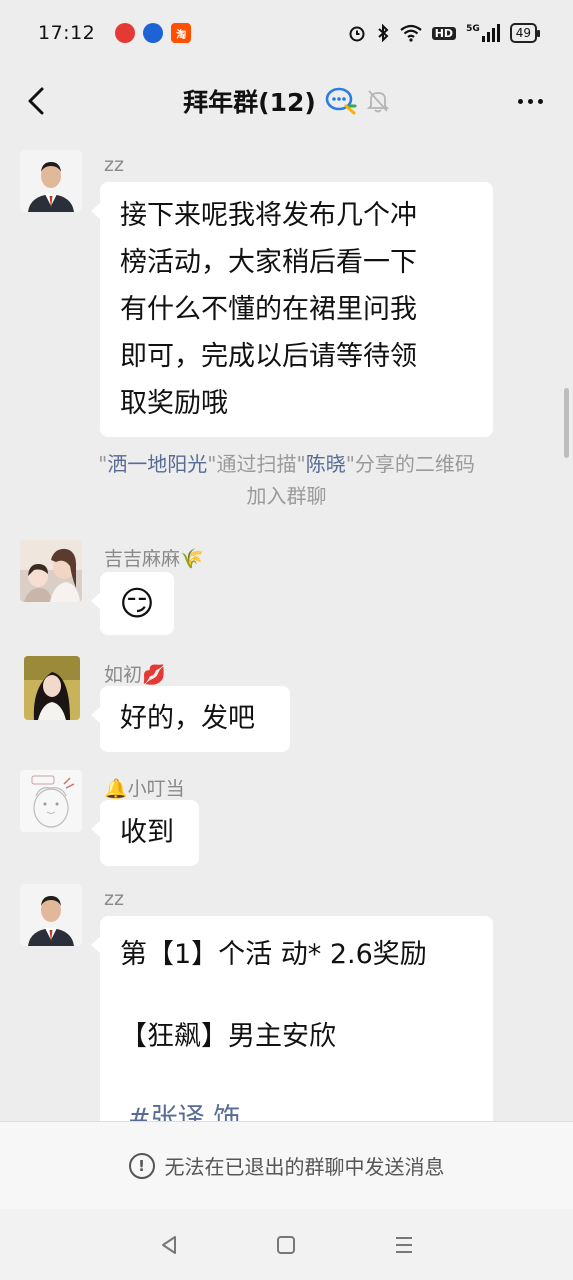  Describe the element at coordinates (304, 1167) in the screenshot. I see `cannot-send-notice: 无法在已退出的群聊中发送消息` at that location.